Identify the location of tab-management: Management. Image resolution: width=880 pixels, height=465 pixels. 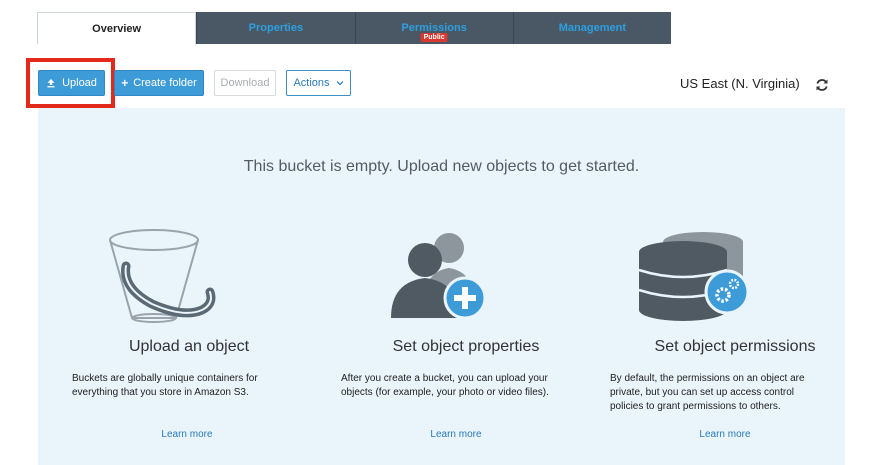
(591, 28).